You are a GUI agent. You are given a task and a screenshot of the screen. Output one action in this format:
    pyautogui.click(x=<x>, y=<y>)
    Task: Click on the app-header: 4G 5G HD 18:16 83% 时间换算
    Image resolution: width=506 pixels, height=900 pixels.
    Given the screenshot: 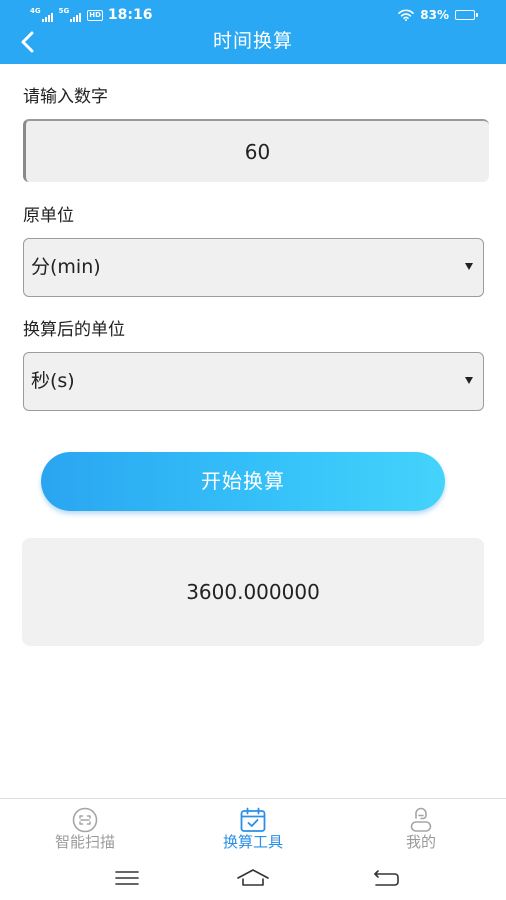 What is the action you would take?
    pyautogui.click(x=253, y=32)
    